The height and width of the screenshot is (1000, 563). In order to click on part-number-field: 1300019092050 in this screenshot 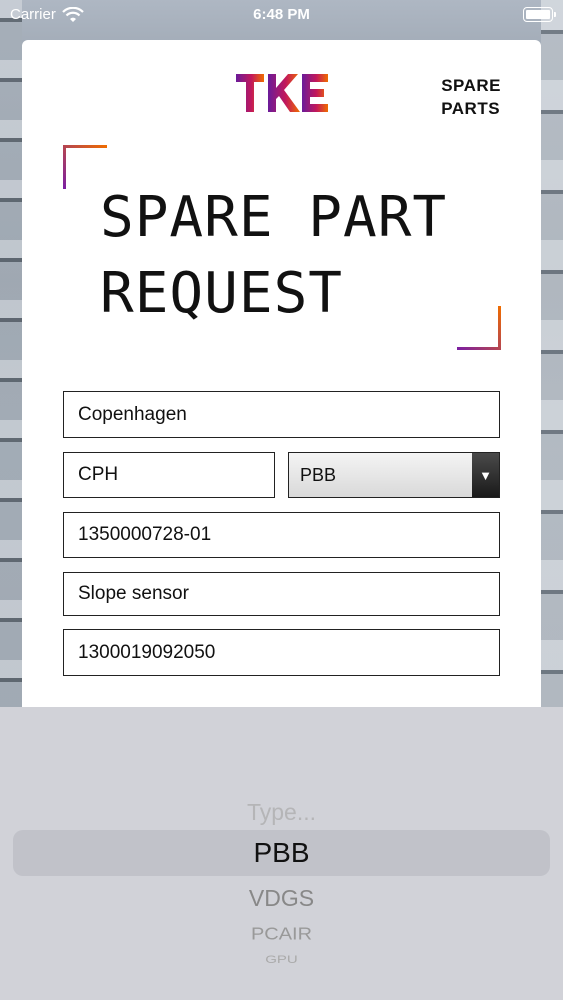, I will do `click(281, 652)`.